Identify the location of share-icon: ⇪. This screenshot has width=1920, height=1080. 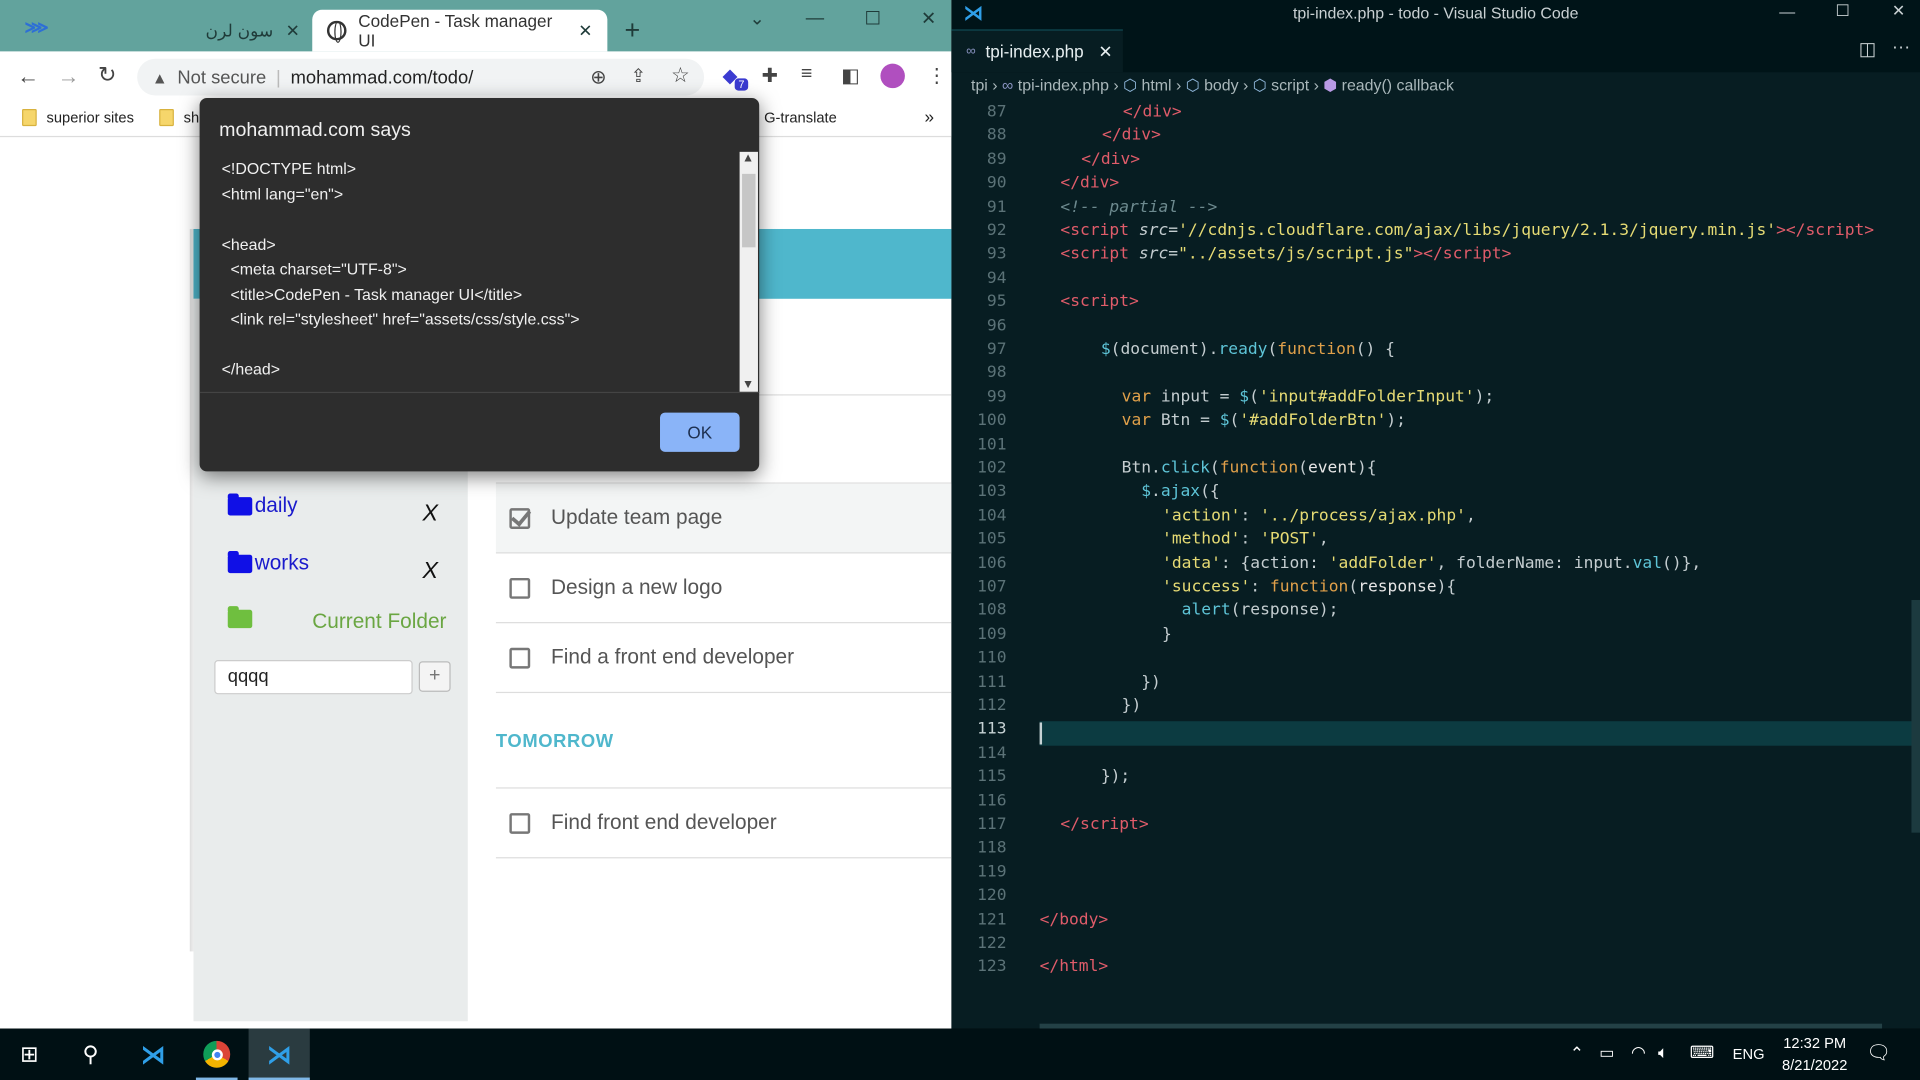
(638, 76).